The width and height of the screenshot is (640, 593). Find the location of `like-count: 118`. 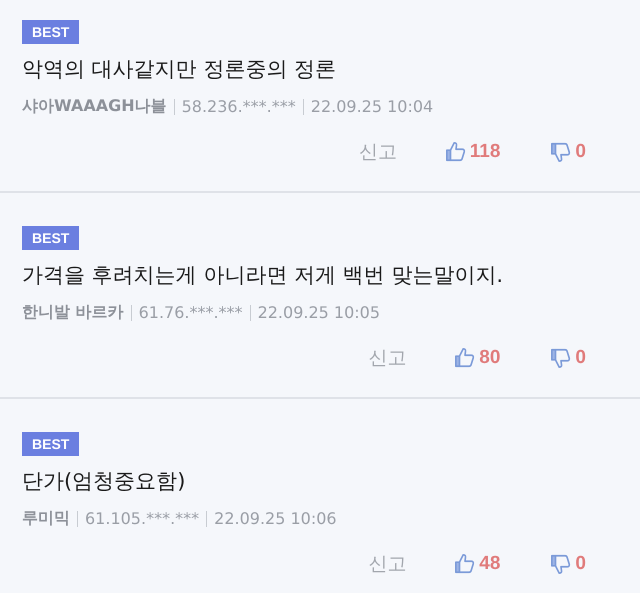

like-count: 118 is located at coordinates (485, 152).